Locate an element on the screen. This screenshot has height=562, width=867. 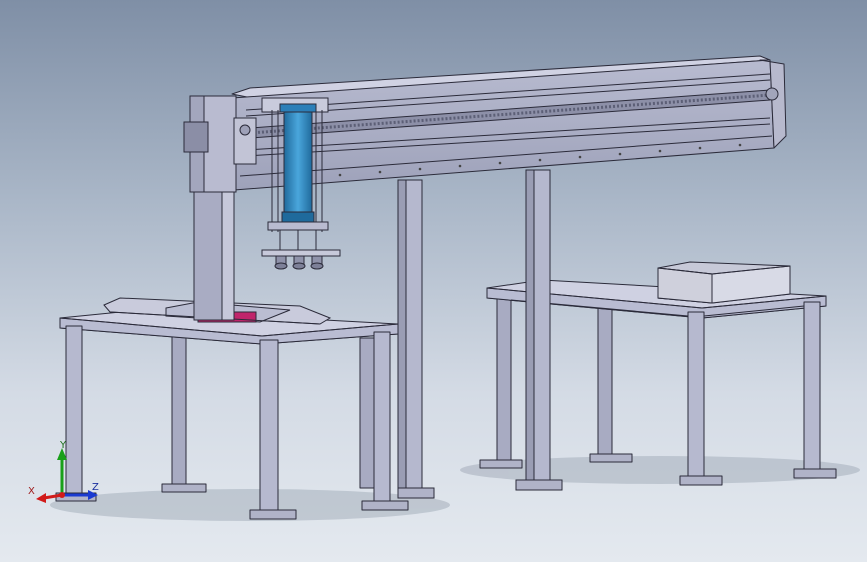
triad-arrows-icon is located at coordinates (67, 475).